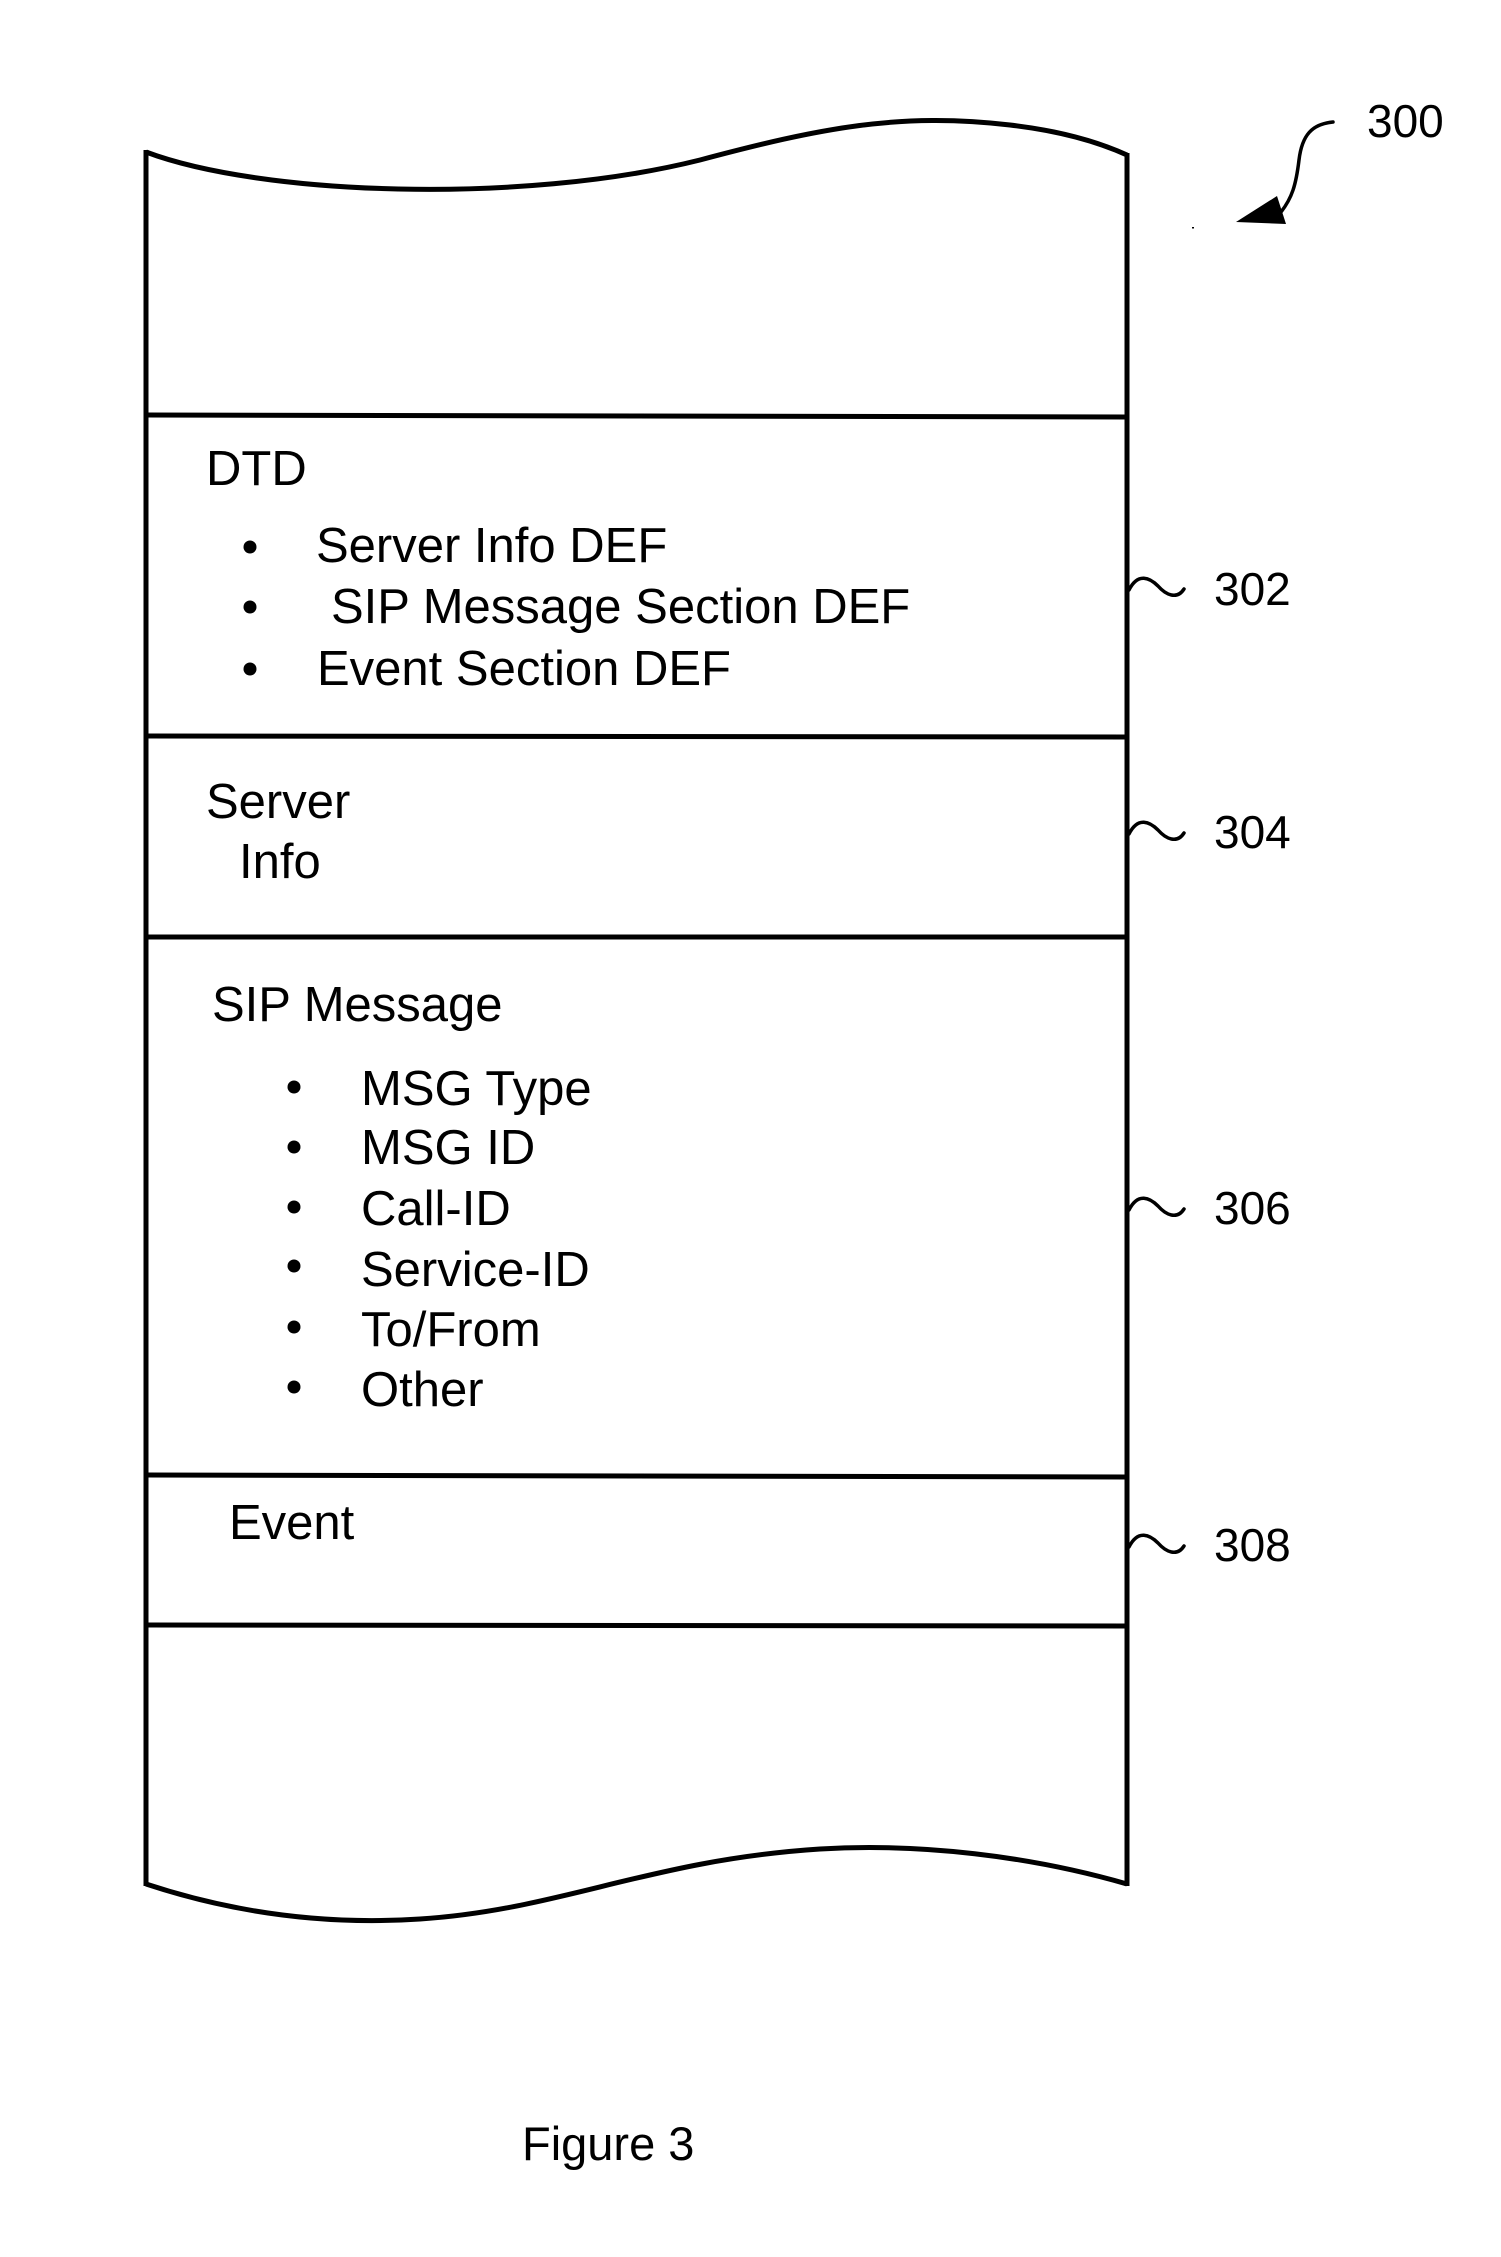 This screenshot has height=2257, width=1501. What do you see at coordinates (256, 469) in the screenshot?
I see `section-title: DTD` at bounding box center [256, 469].